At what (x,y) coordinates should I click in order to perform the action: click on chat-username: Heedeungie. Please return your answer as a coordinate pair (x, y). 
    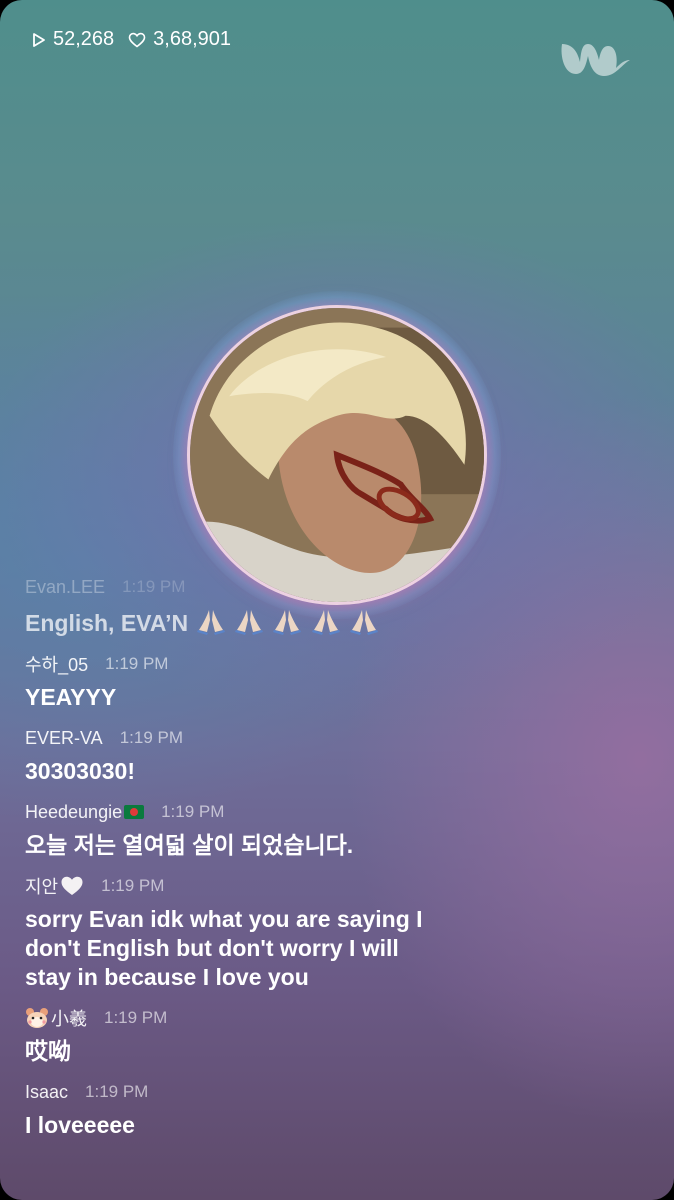
    Looking at the image, I should click on (85, 812).